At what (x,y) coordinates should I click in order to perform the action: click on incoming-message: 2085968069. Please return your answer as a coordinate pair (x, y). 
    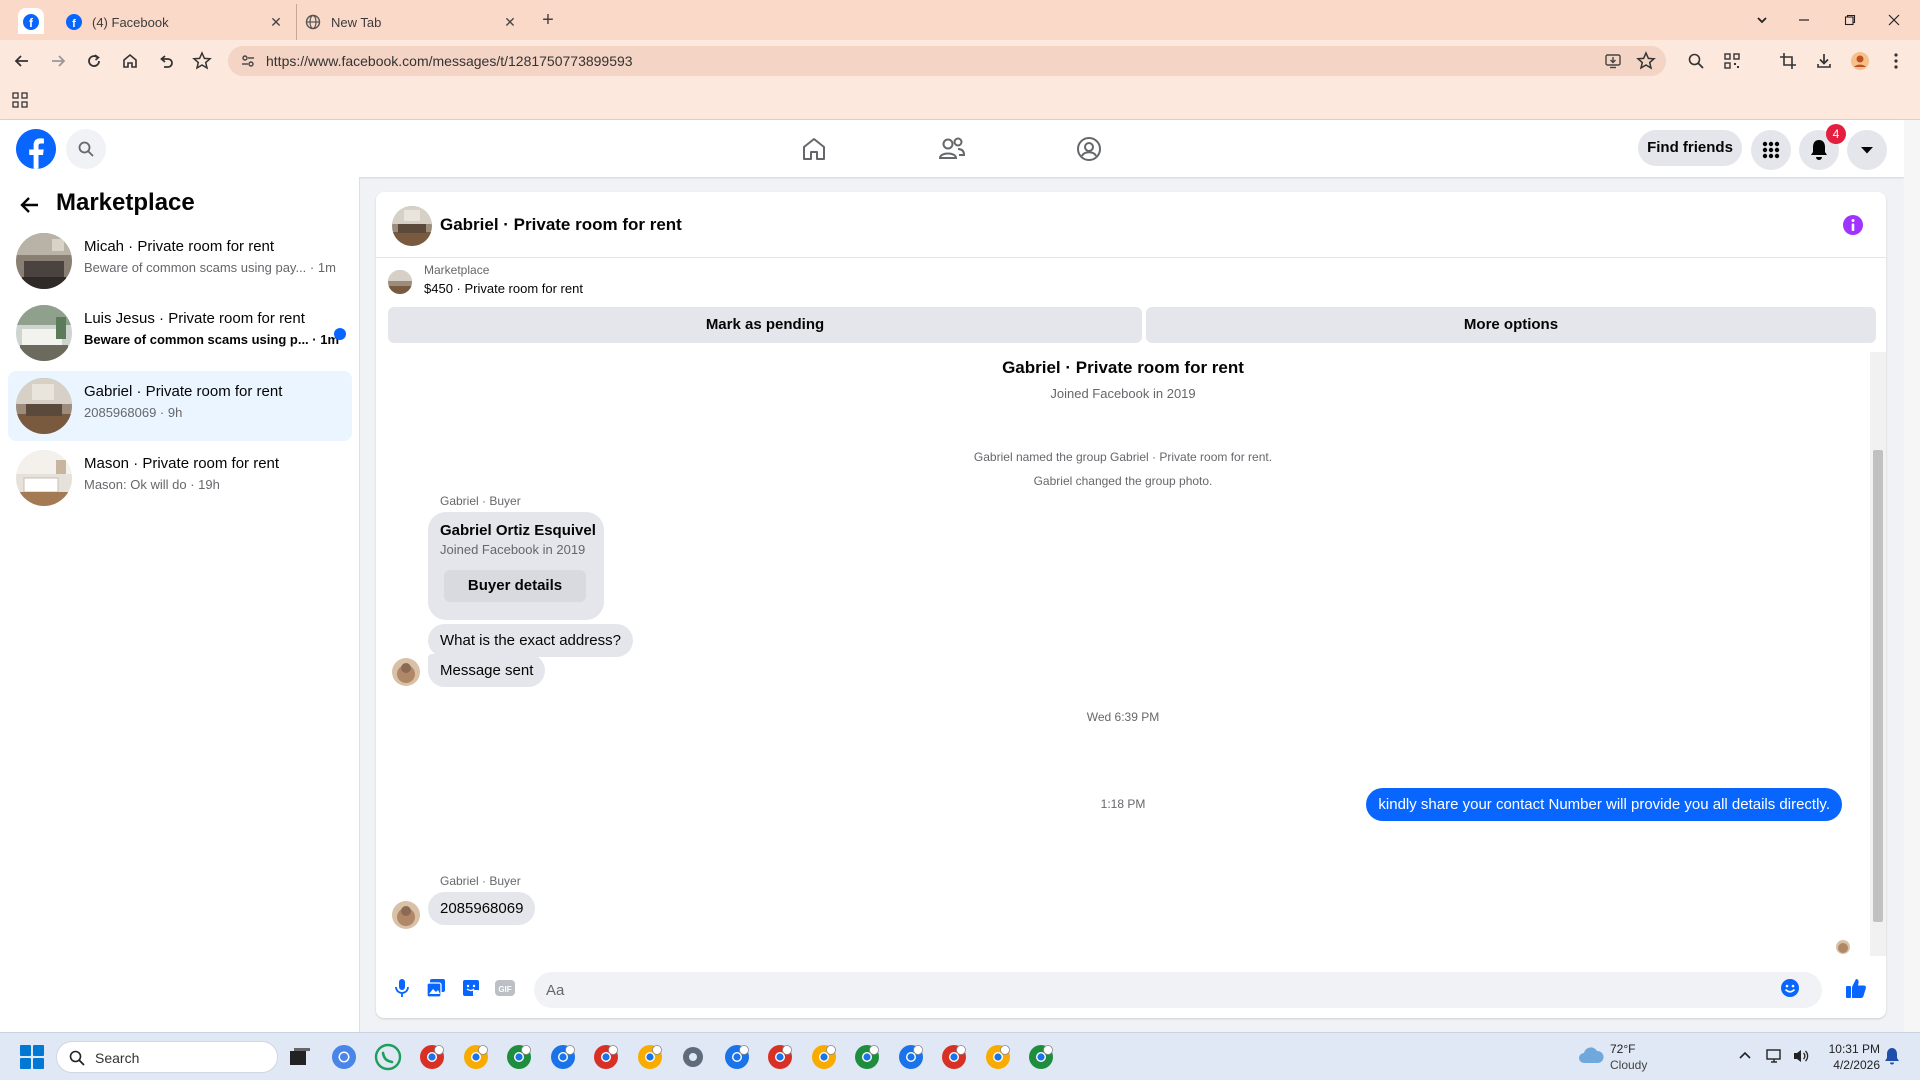
    Looking at the image, I should click on (482, 908).